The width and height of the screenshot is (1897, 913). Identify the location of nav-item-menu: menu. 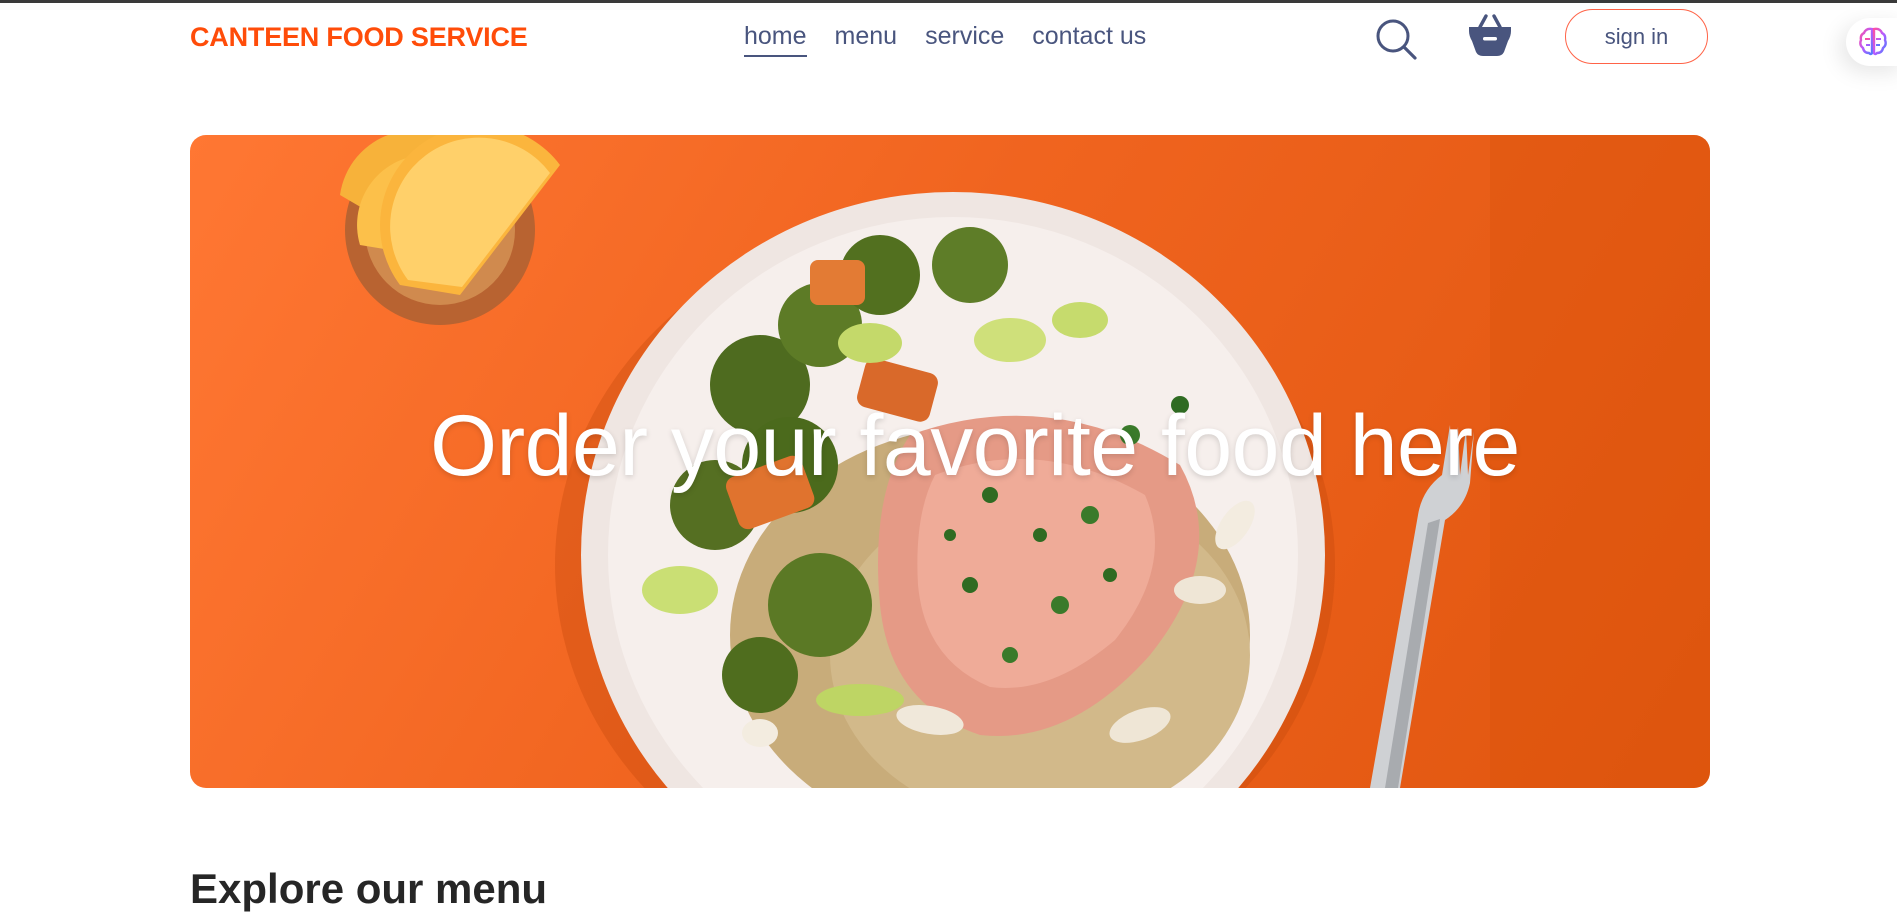
(866, 39).